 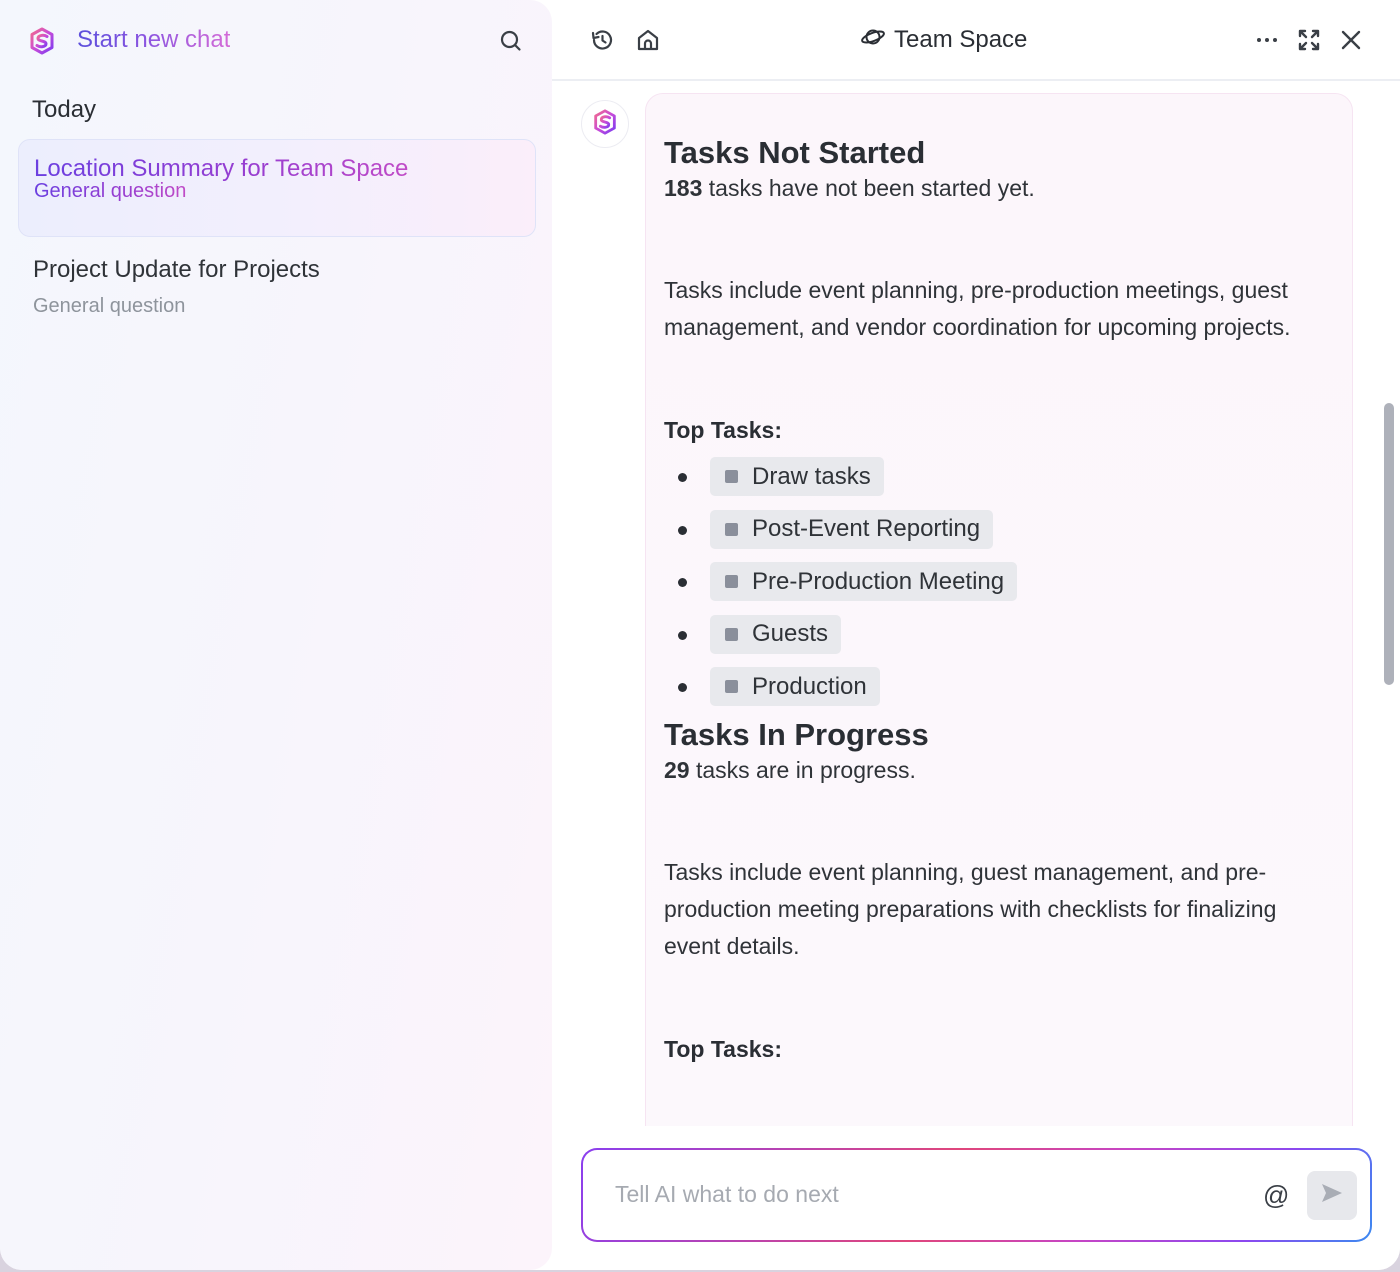 What do you see at coordinates (790, 633) in the screenshot?
I see `task-name: Guests` at bounding box center [790, 633].